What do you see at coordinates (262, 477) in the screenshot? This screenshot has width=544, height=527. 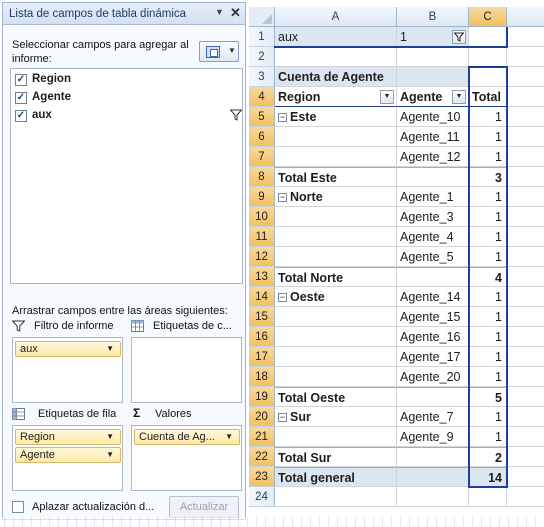 I see `row-header-23: 23` at bounding box center [262, 477].